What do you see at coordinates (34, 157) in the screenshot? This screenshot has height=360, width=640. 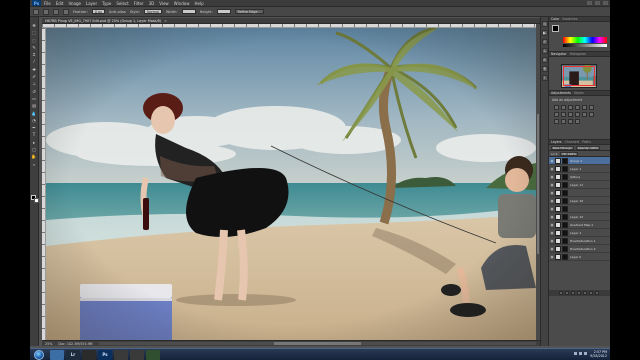 I see `hand-tool-icon: ✋` at bounding box center [34, 157].